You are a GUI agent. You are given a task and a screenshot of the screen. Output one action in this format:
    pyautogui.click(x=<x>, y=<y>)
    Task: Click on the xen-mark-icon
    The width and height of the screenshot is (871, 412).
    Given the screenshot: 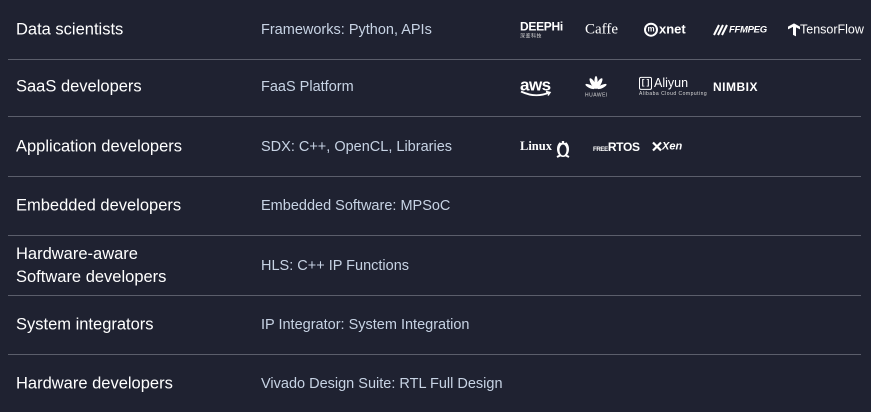 What is the action you would take?
    pyautogui.click(x=657, y=146)
    